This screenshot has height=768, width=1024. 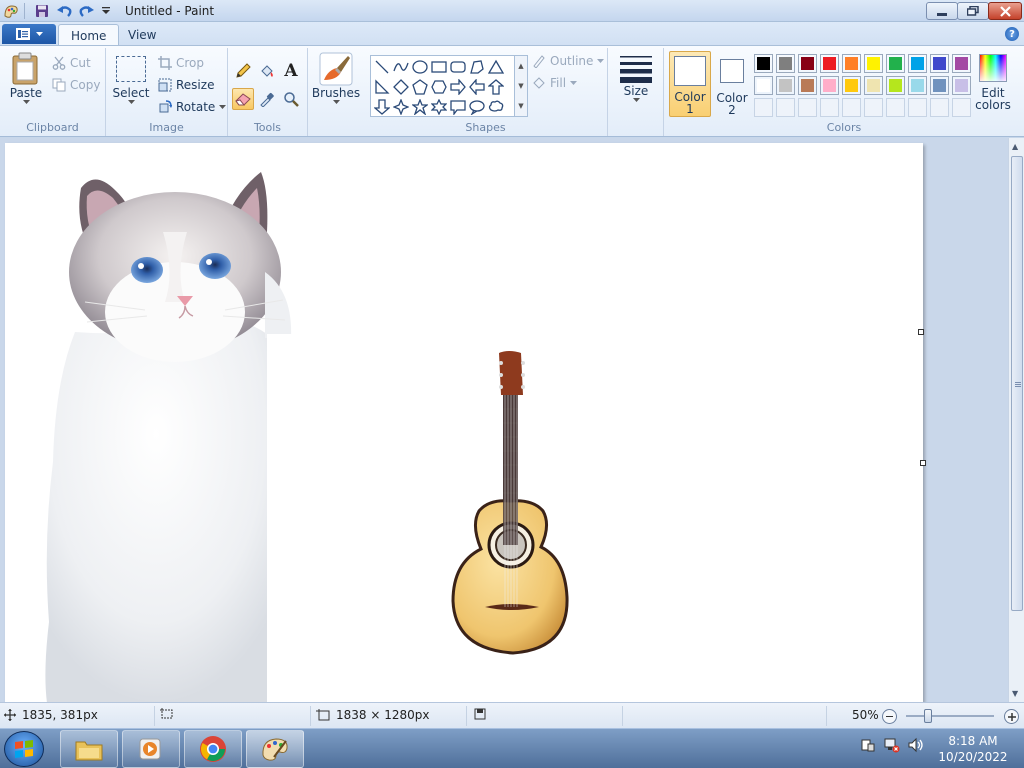 I want to click on scroll-down-arrow-icon: ▼, so click(x=1015, y=693).